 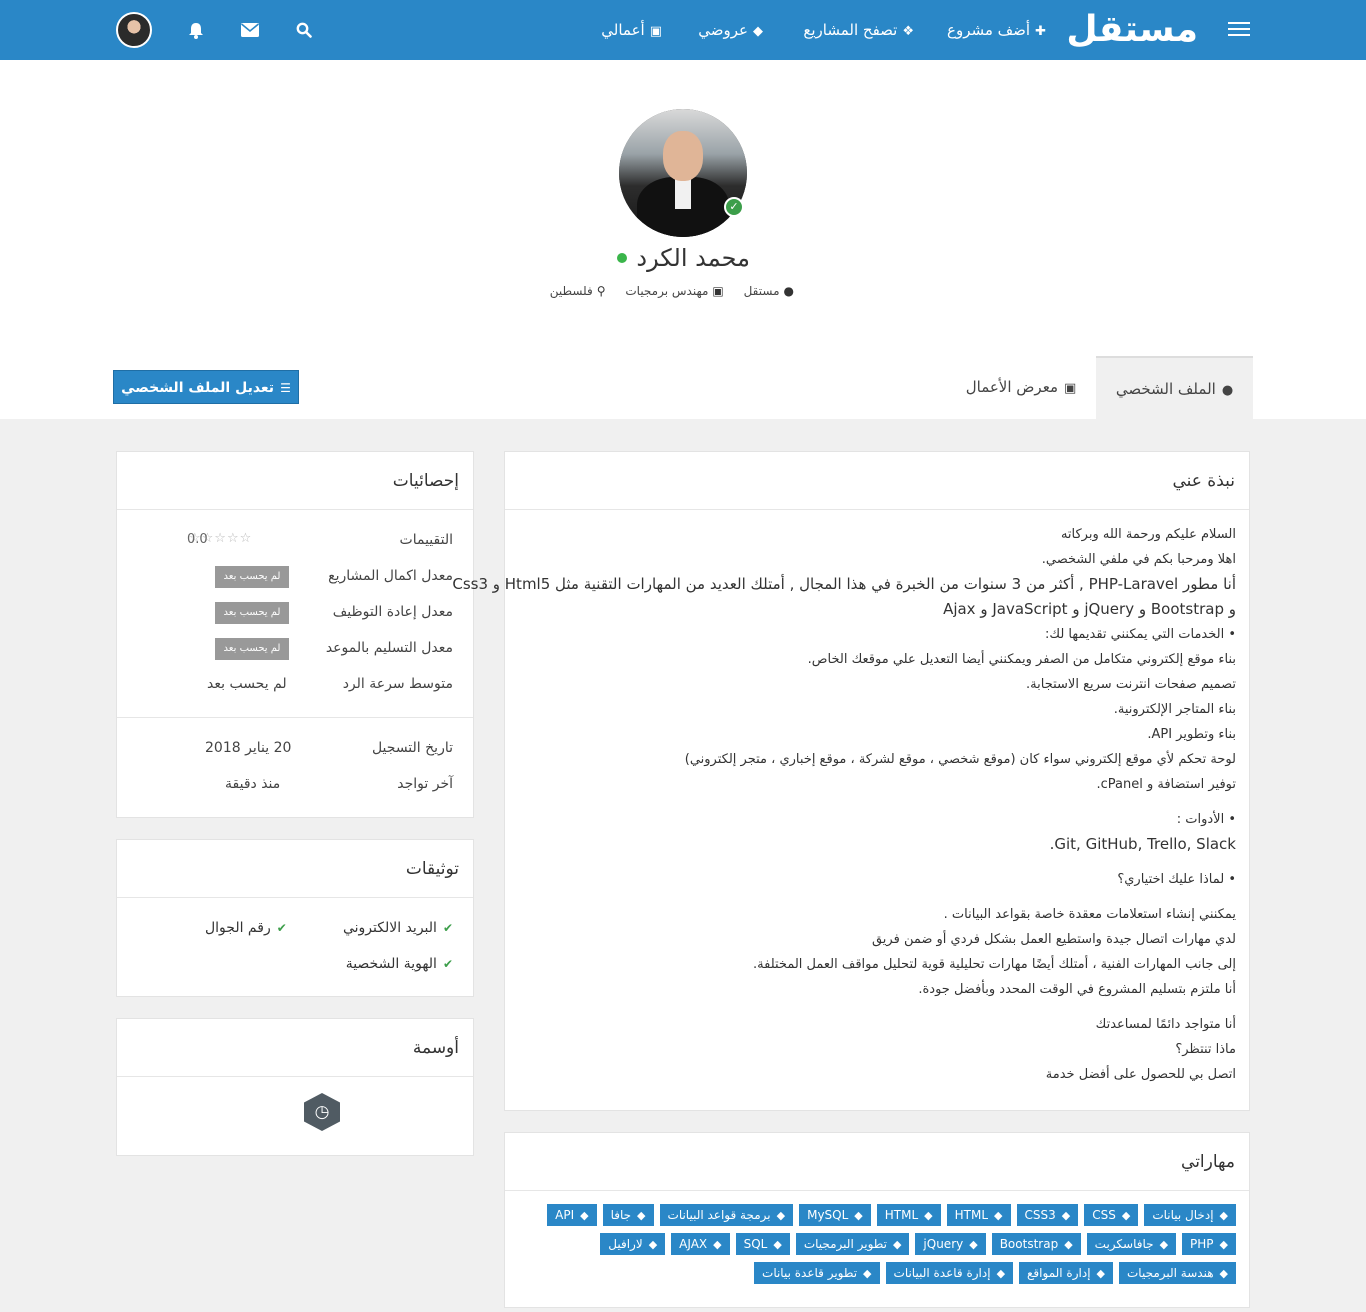 What do you see at coordinates (950, 1244) in the screenshot?
I see `skill-tag: ◆jQuery` at bounding box center [950, 1244].